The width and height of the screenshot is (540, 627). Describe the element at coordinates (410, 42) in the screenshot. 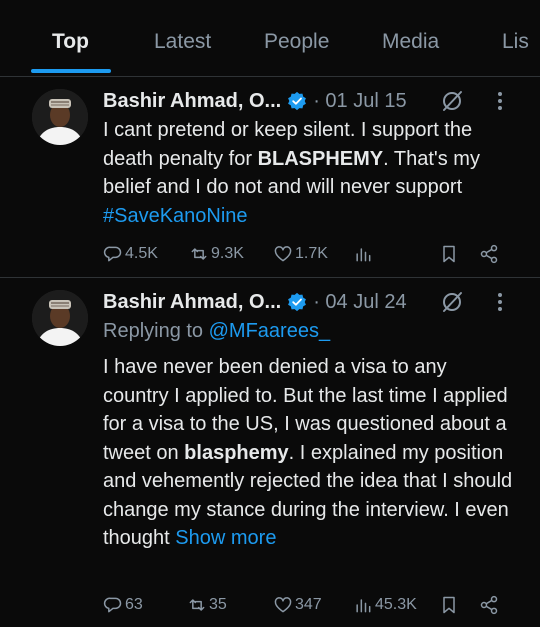

I see `tab-media: Media` at that location.